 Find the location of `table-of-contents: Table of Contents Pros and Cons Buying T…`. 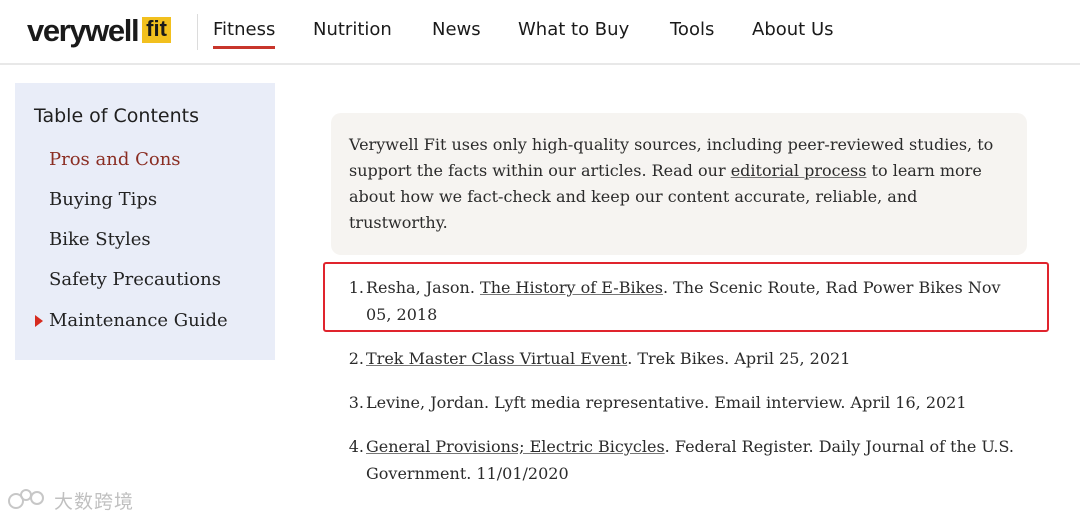

table-of-contents: Table of Contents Pros and Cons Buying T… is located at coordinates (145, 221).